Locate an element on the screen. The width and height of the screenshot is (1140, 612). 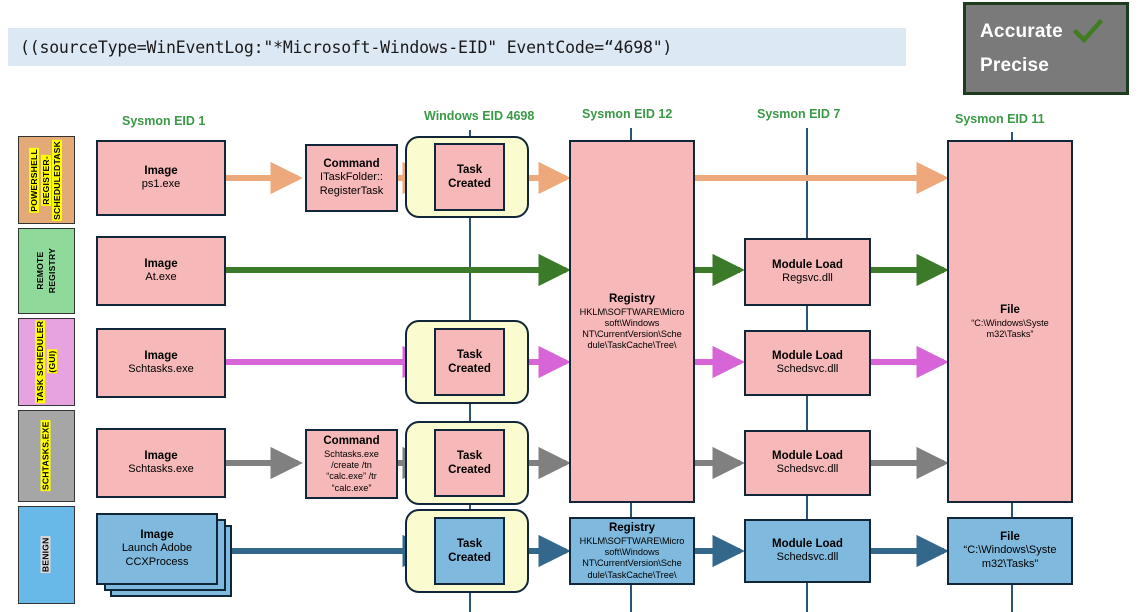
node-line: ps1.exe is located at coordinates (161, 184).